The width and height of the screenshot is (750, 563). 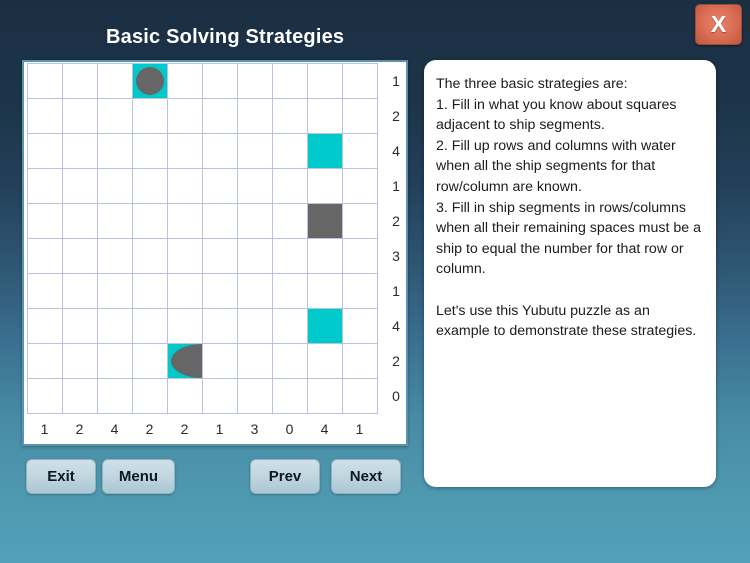 What do you see at coordinates (138, 476) in the screenshot?
I see `menu-button: Menu` at bounding box center [138, 476].